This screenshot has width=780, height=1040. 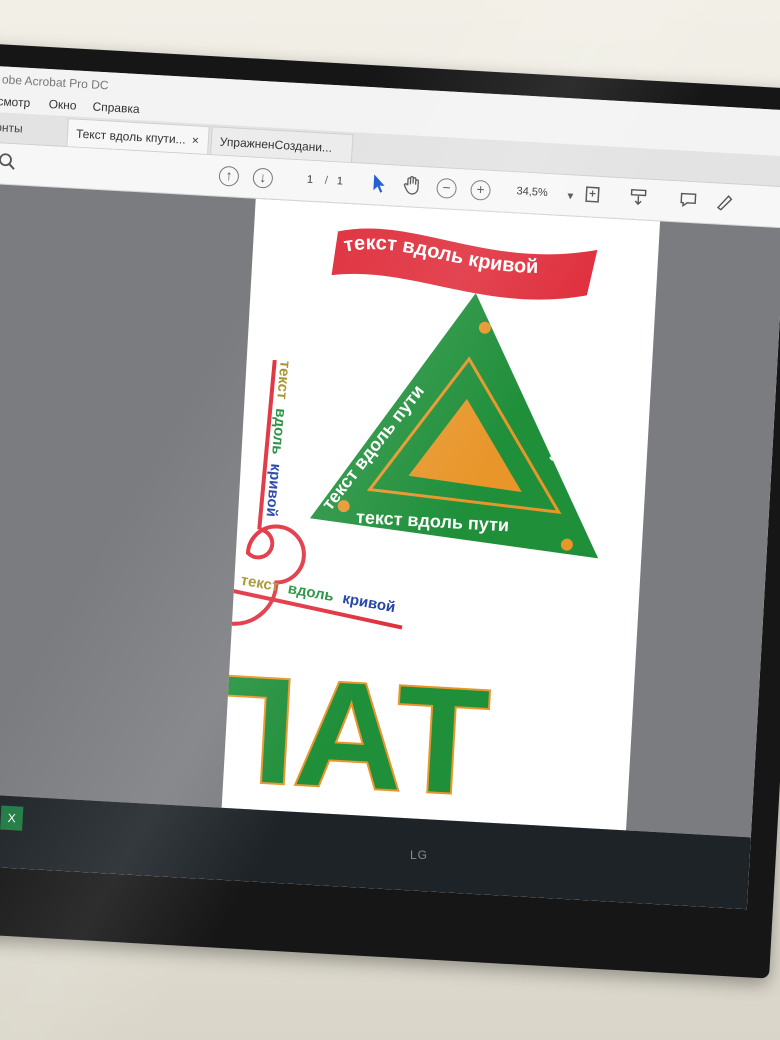 What do you see at coordinates (263, 178) in the screenshot?
I see `page-down-icon: ↓` at bounding box center [263, 178].